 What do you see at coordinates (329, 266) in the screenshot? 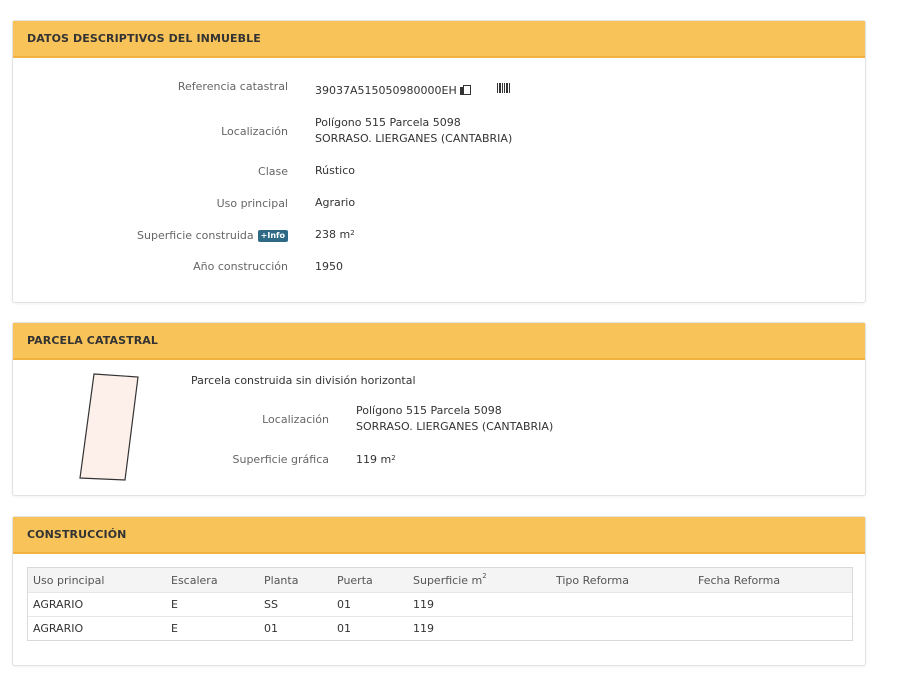
I see `anio-value: 1950` at bounding box center [329, 266].